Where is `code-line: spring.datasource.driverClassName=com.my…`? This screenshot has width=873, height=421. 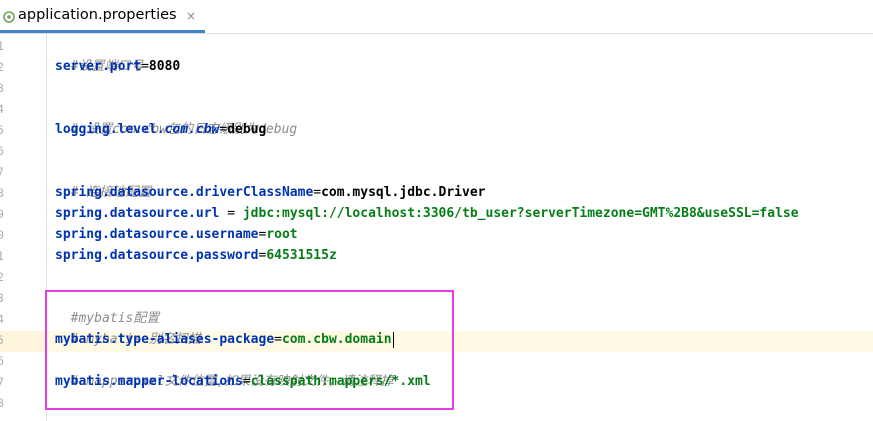 code-line: spring.datasource.driverClassName=com.my… is located at coordinates (270, 192).